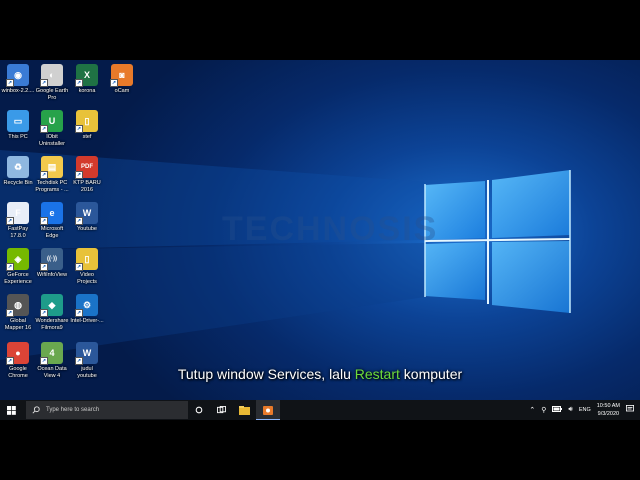  What do you see at coordinates (377, 374) in the screenshot?
I see `subtitle-highlight: Restart` at bounding box center [377, 374].